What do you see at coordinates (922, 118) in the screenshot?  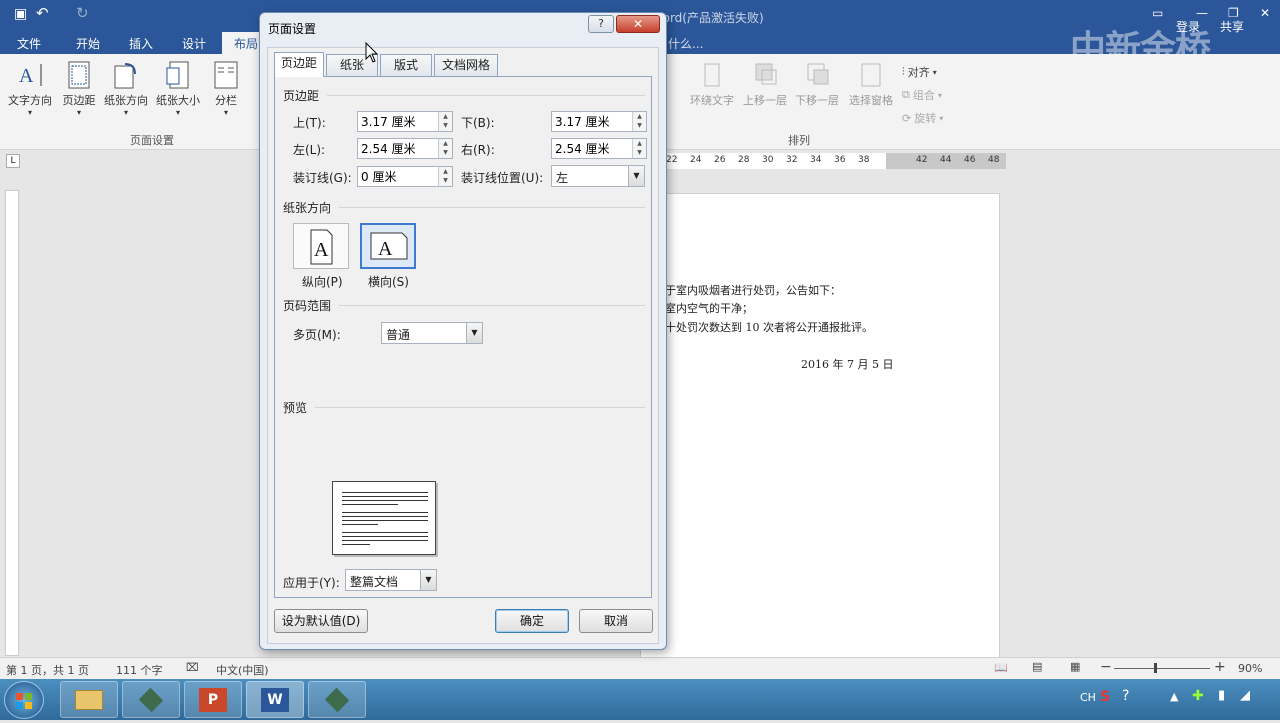 I see `rotate-button: ⟳ 旋转 ▾` at bounding box center [922, 118].